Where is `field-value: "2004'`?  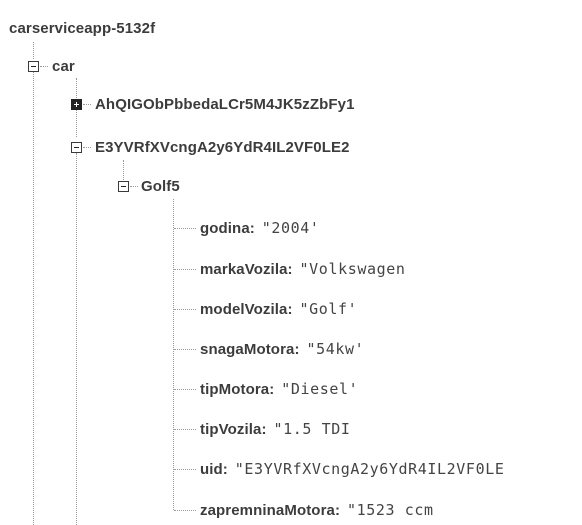
field-value: "2004' is located at coordinates (291, 228).